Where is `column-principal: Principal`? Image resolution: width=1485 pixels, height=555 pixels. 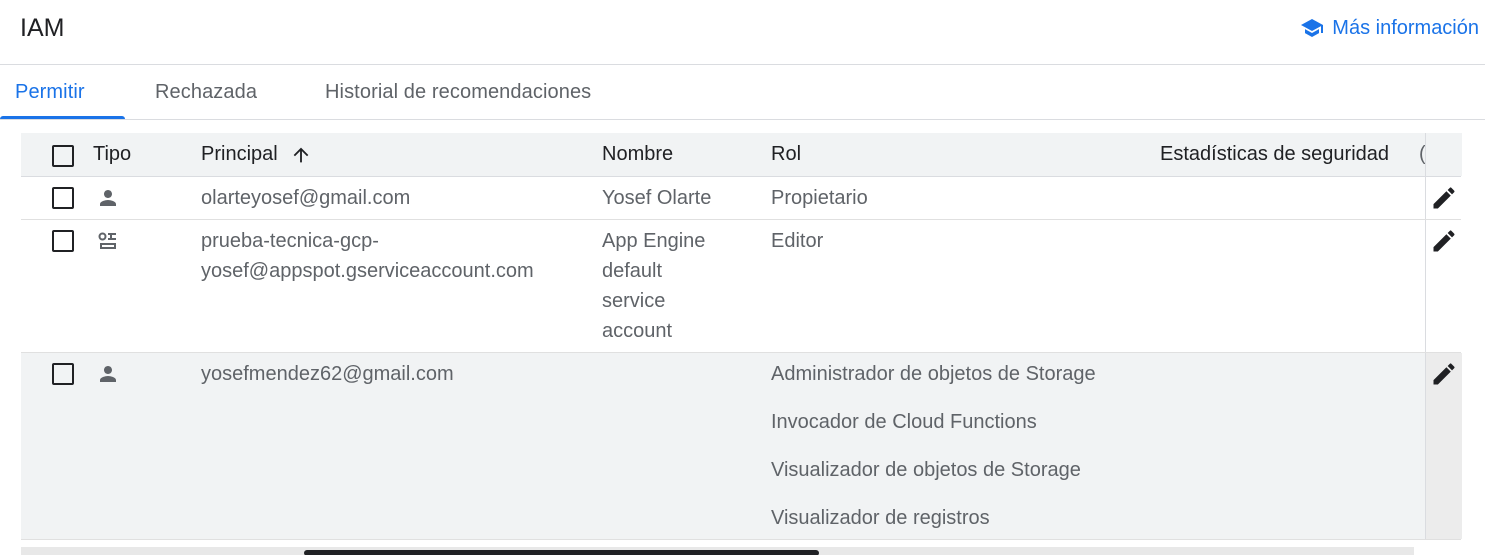
column-principal: Principal is located at coordinates (256, 154).